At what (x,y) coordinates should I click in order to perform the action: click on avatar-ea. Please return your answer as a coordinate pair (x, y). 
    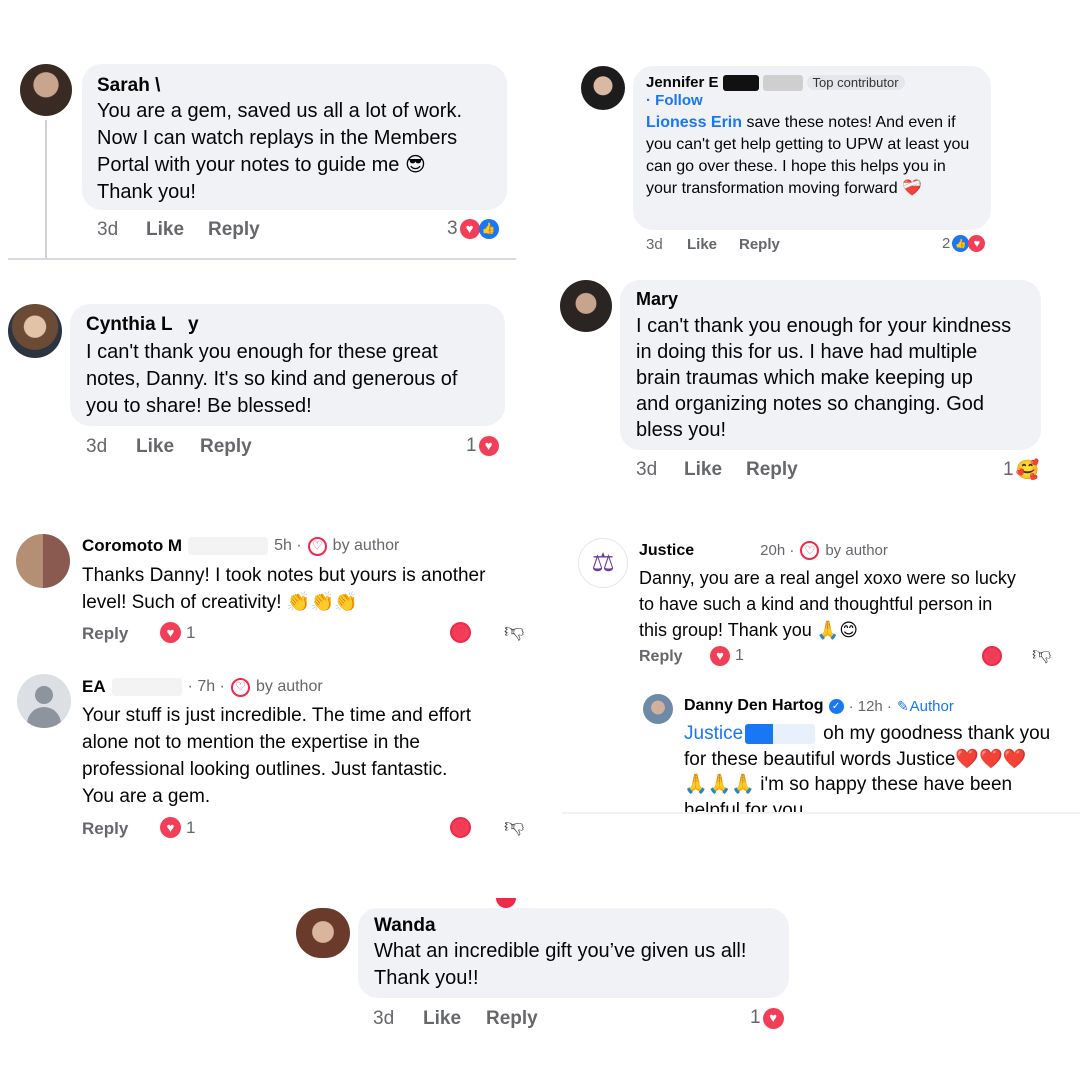
    Looking at the image, I should click on (44, 701).